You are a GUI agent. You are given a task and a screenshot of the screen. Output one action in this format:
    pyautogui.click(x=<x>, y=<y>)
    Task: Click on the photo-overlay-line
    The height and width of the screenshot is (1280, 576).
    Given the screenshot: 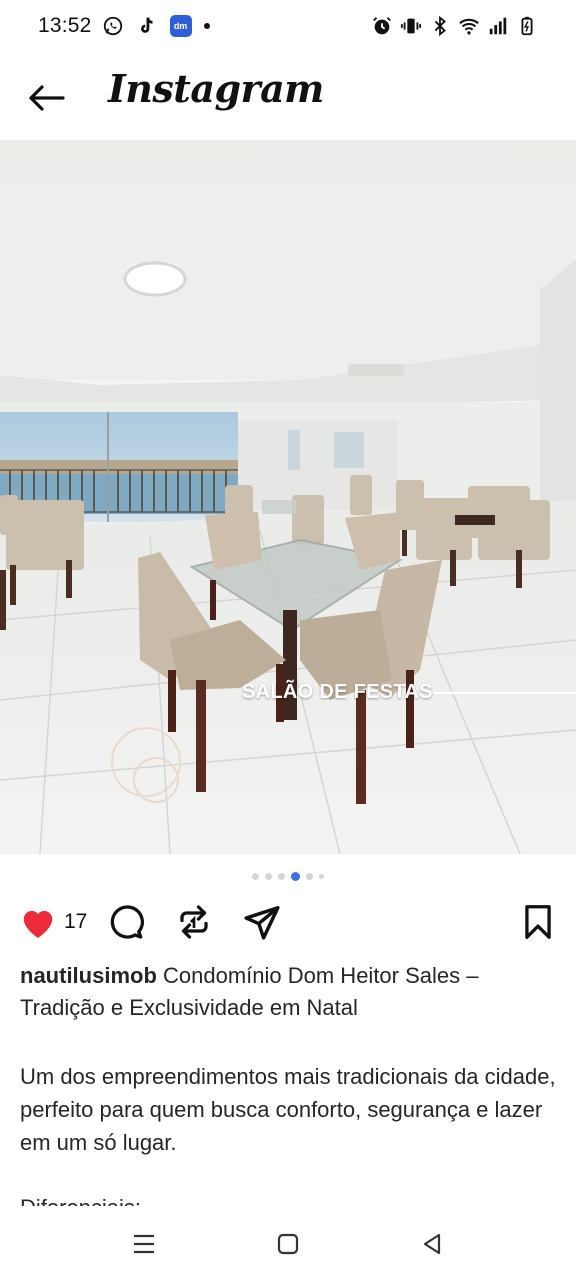 What is the action you would take?
    pyautogui.click(x=505, y=693)
    